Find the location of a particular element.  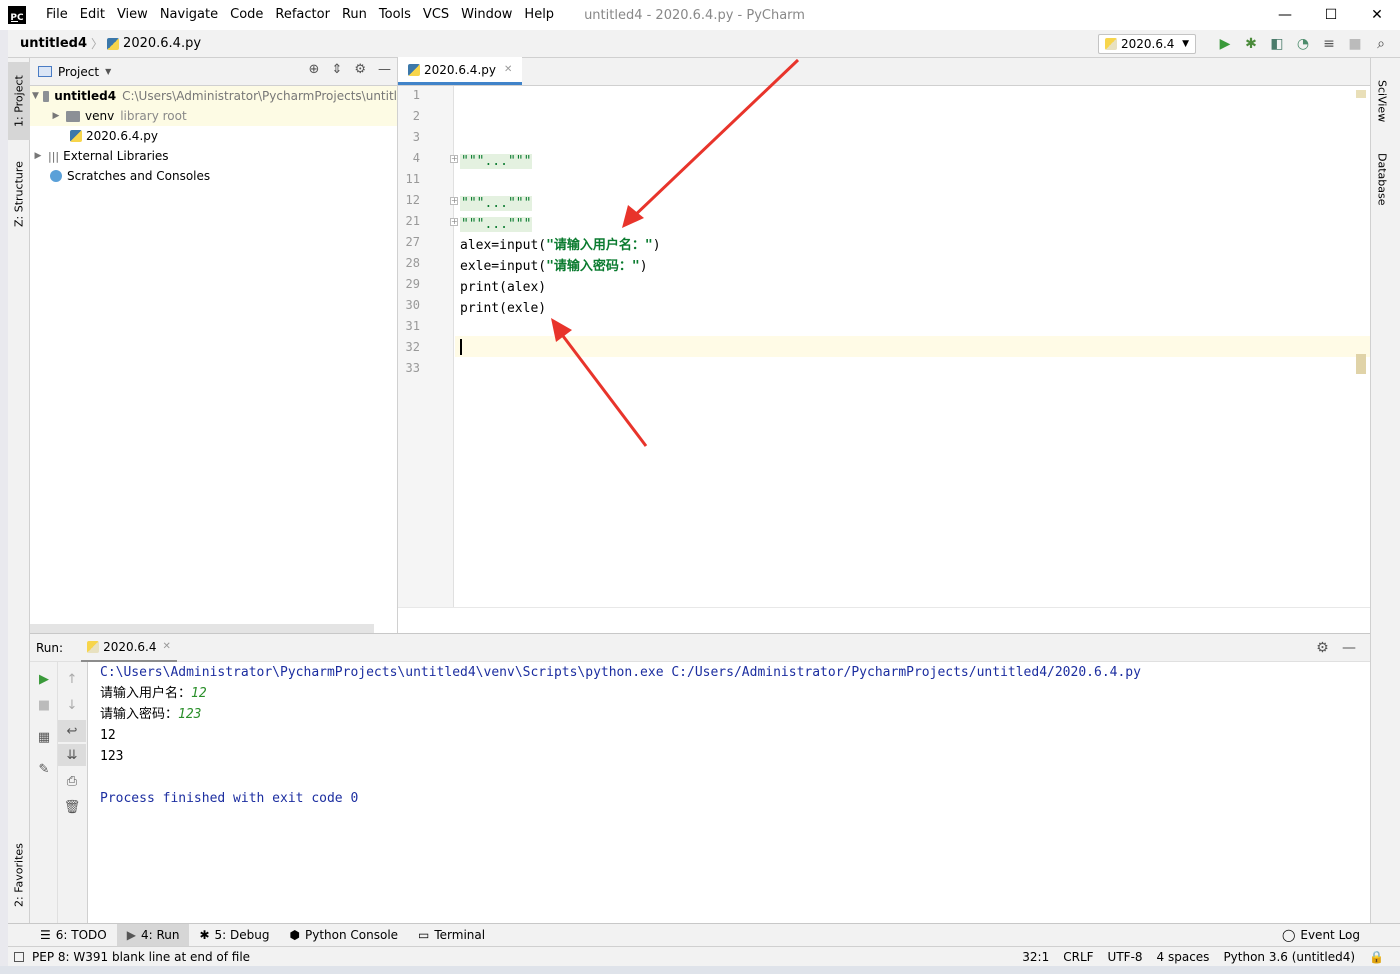

coverage-icon: ◧ is located at coordinates (1277, 44).